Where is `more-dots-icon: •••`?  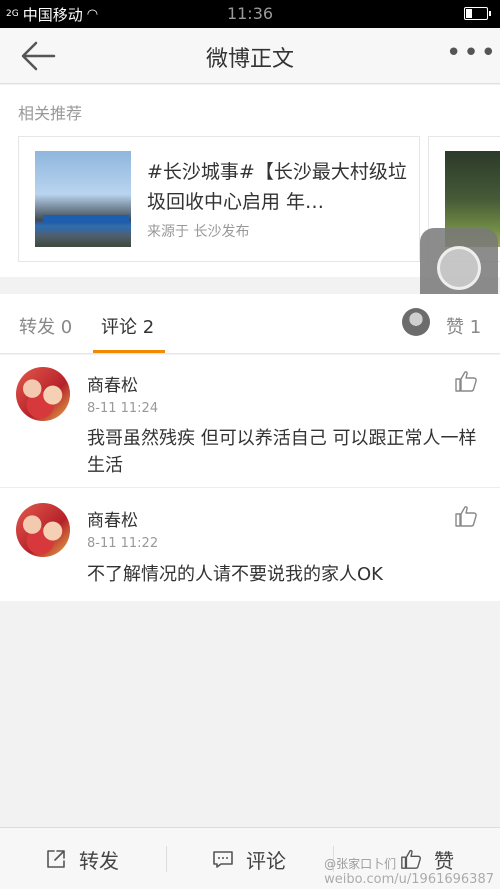
more-dots-icon: ••• is located at coordinates (472, 53).